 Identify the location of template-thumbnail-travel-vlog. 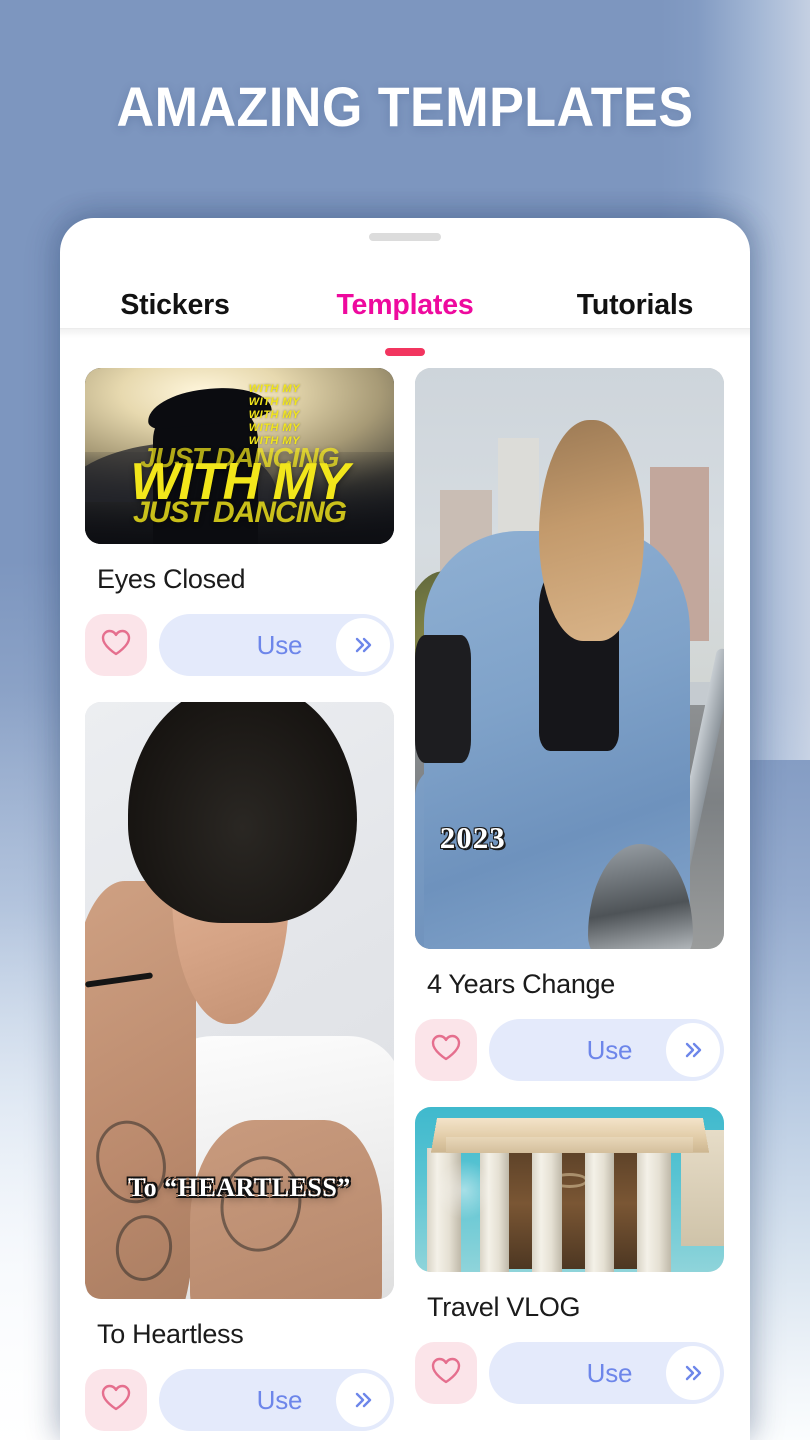
(569, 1189).